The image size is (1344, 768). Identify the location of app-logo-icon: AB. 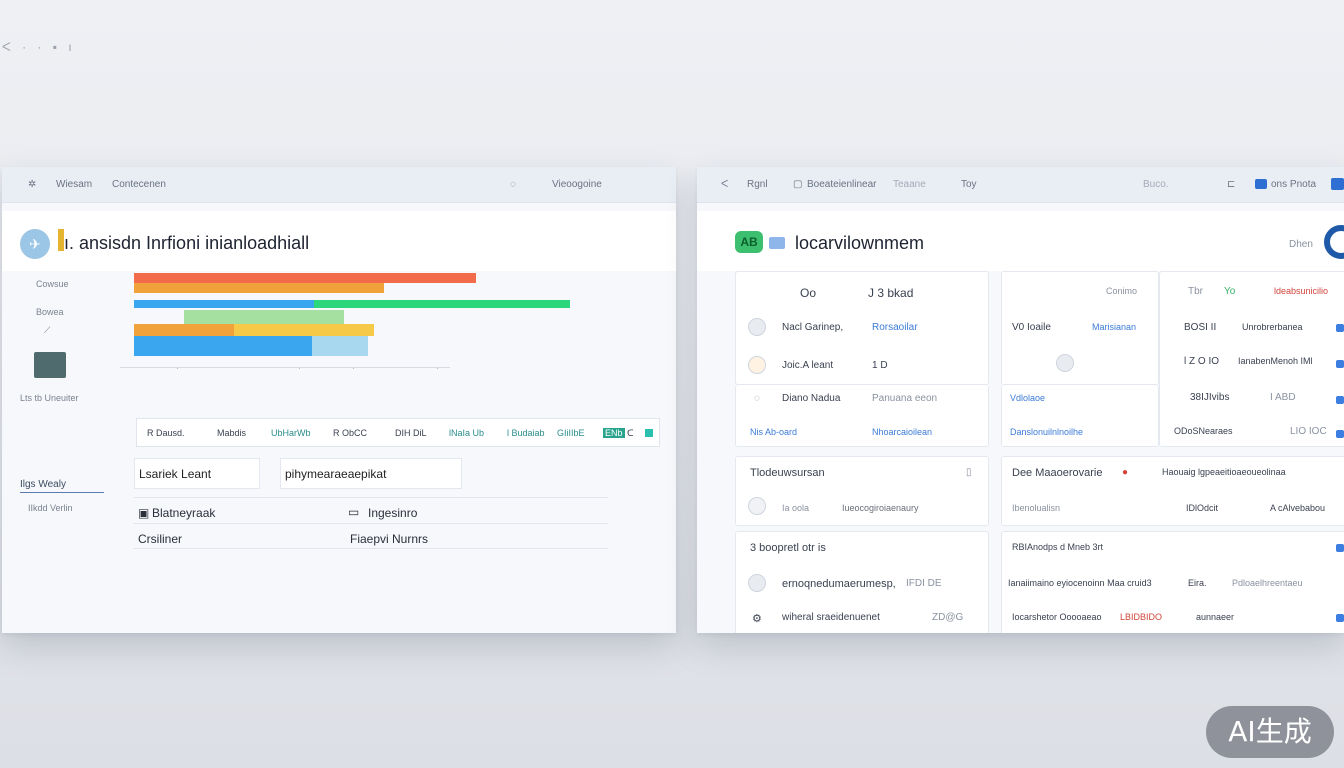
(749, 242).